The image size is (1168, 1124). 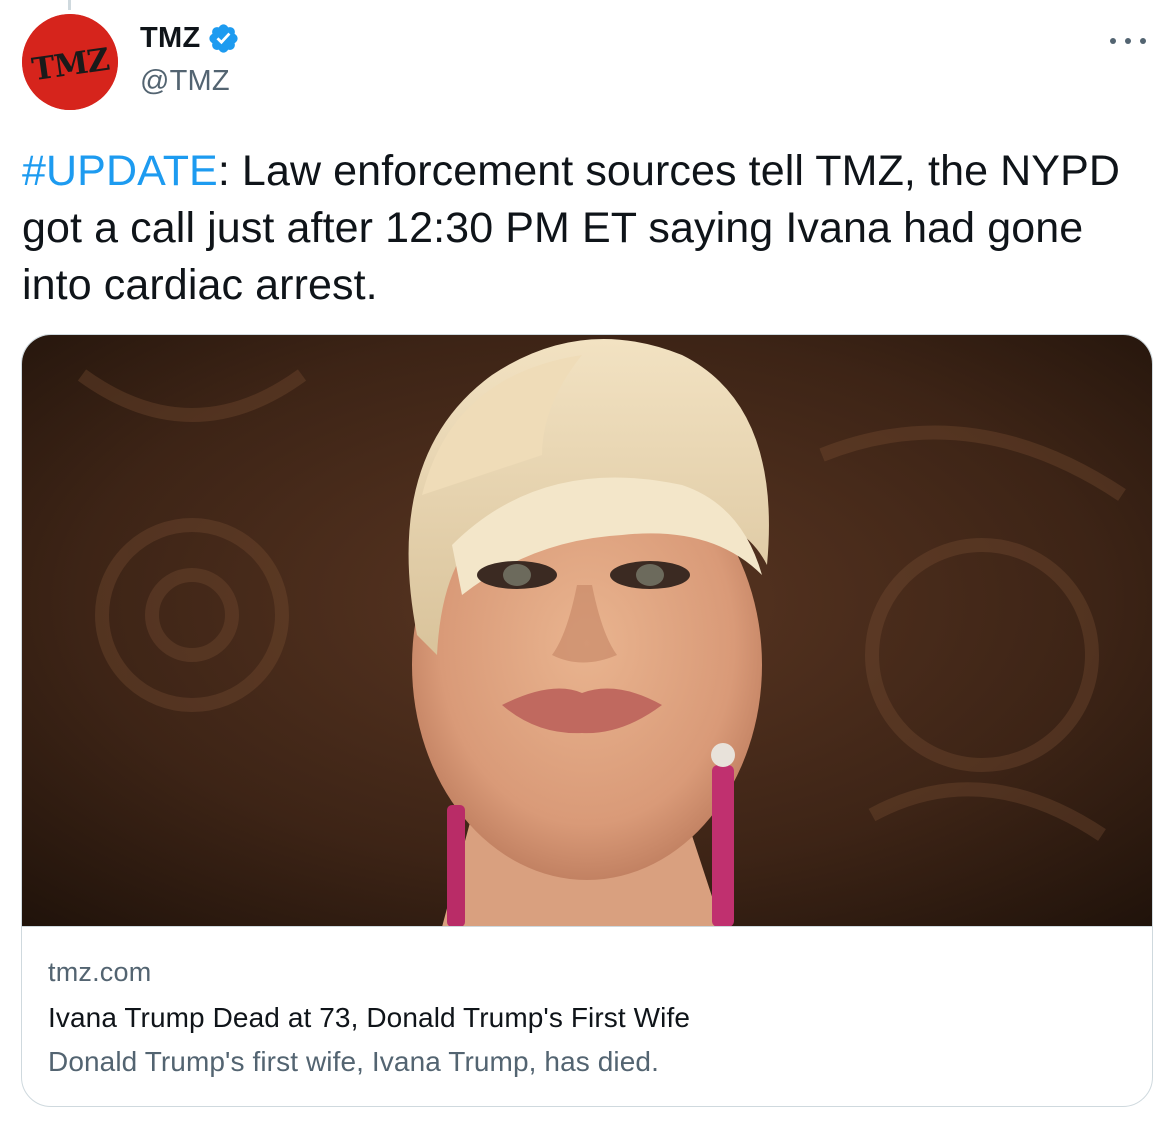 I want to click on avatar: TMZ, so click(x=70, y=62).